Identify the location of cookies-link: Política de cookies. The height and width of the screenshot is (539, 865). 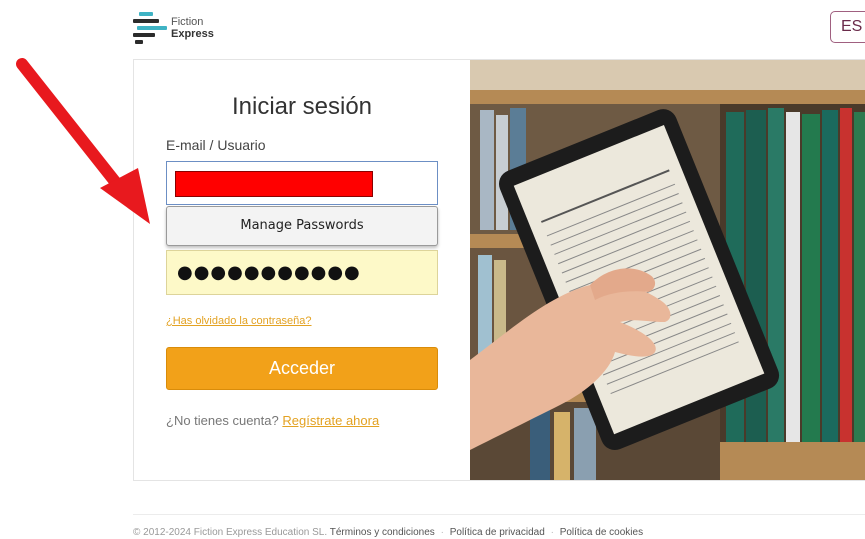
(601, 532).